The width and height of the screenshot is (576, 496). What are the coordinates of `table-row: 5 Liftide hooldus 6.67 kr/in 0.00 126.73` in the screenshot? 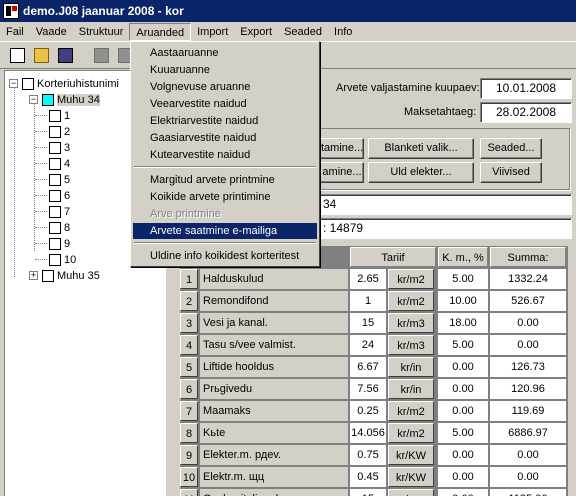 It's located at (374, 367).